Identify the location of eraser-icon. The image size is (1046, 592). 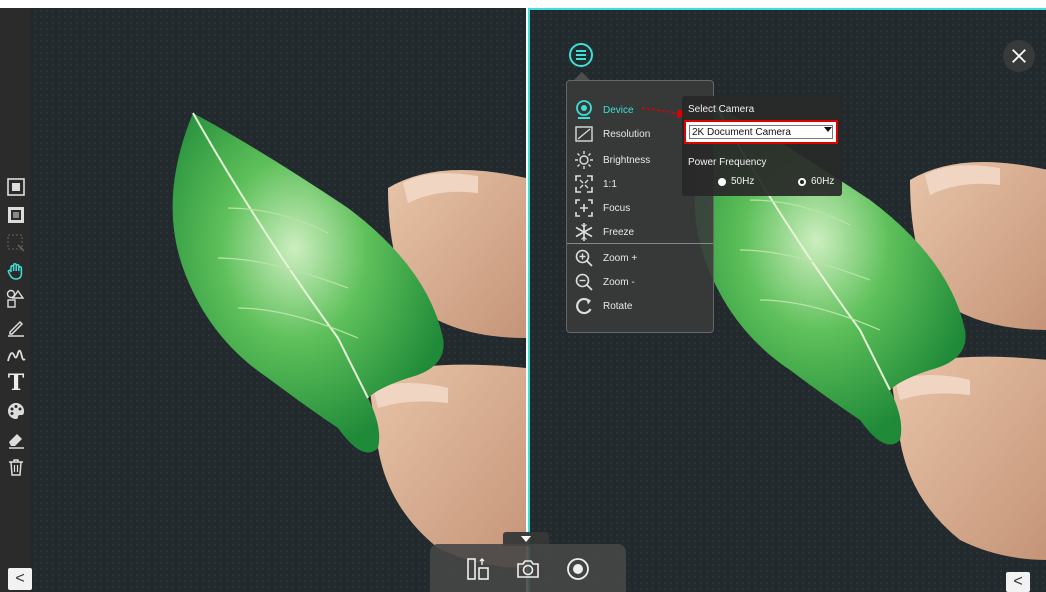
(16, 439).